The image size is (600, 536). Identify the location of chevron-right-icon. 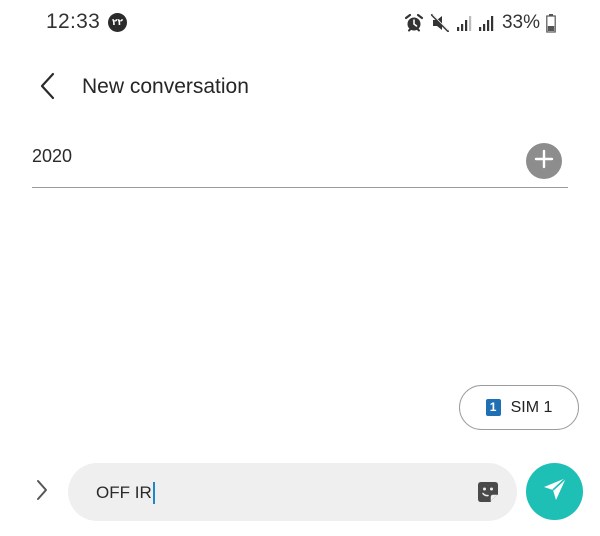
(42, 492).